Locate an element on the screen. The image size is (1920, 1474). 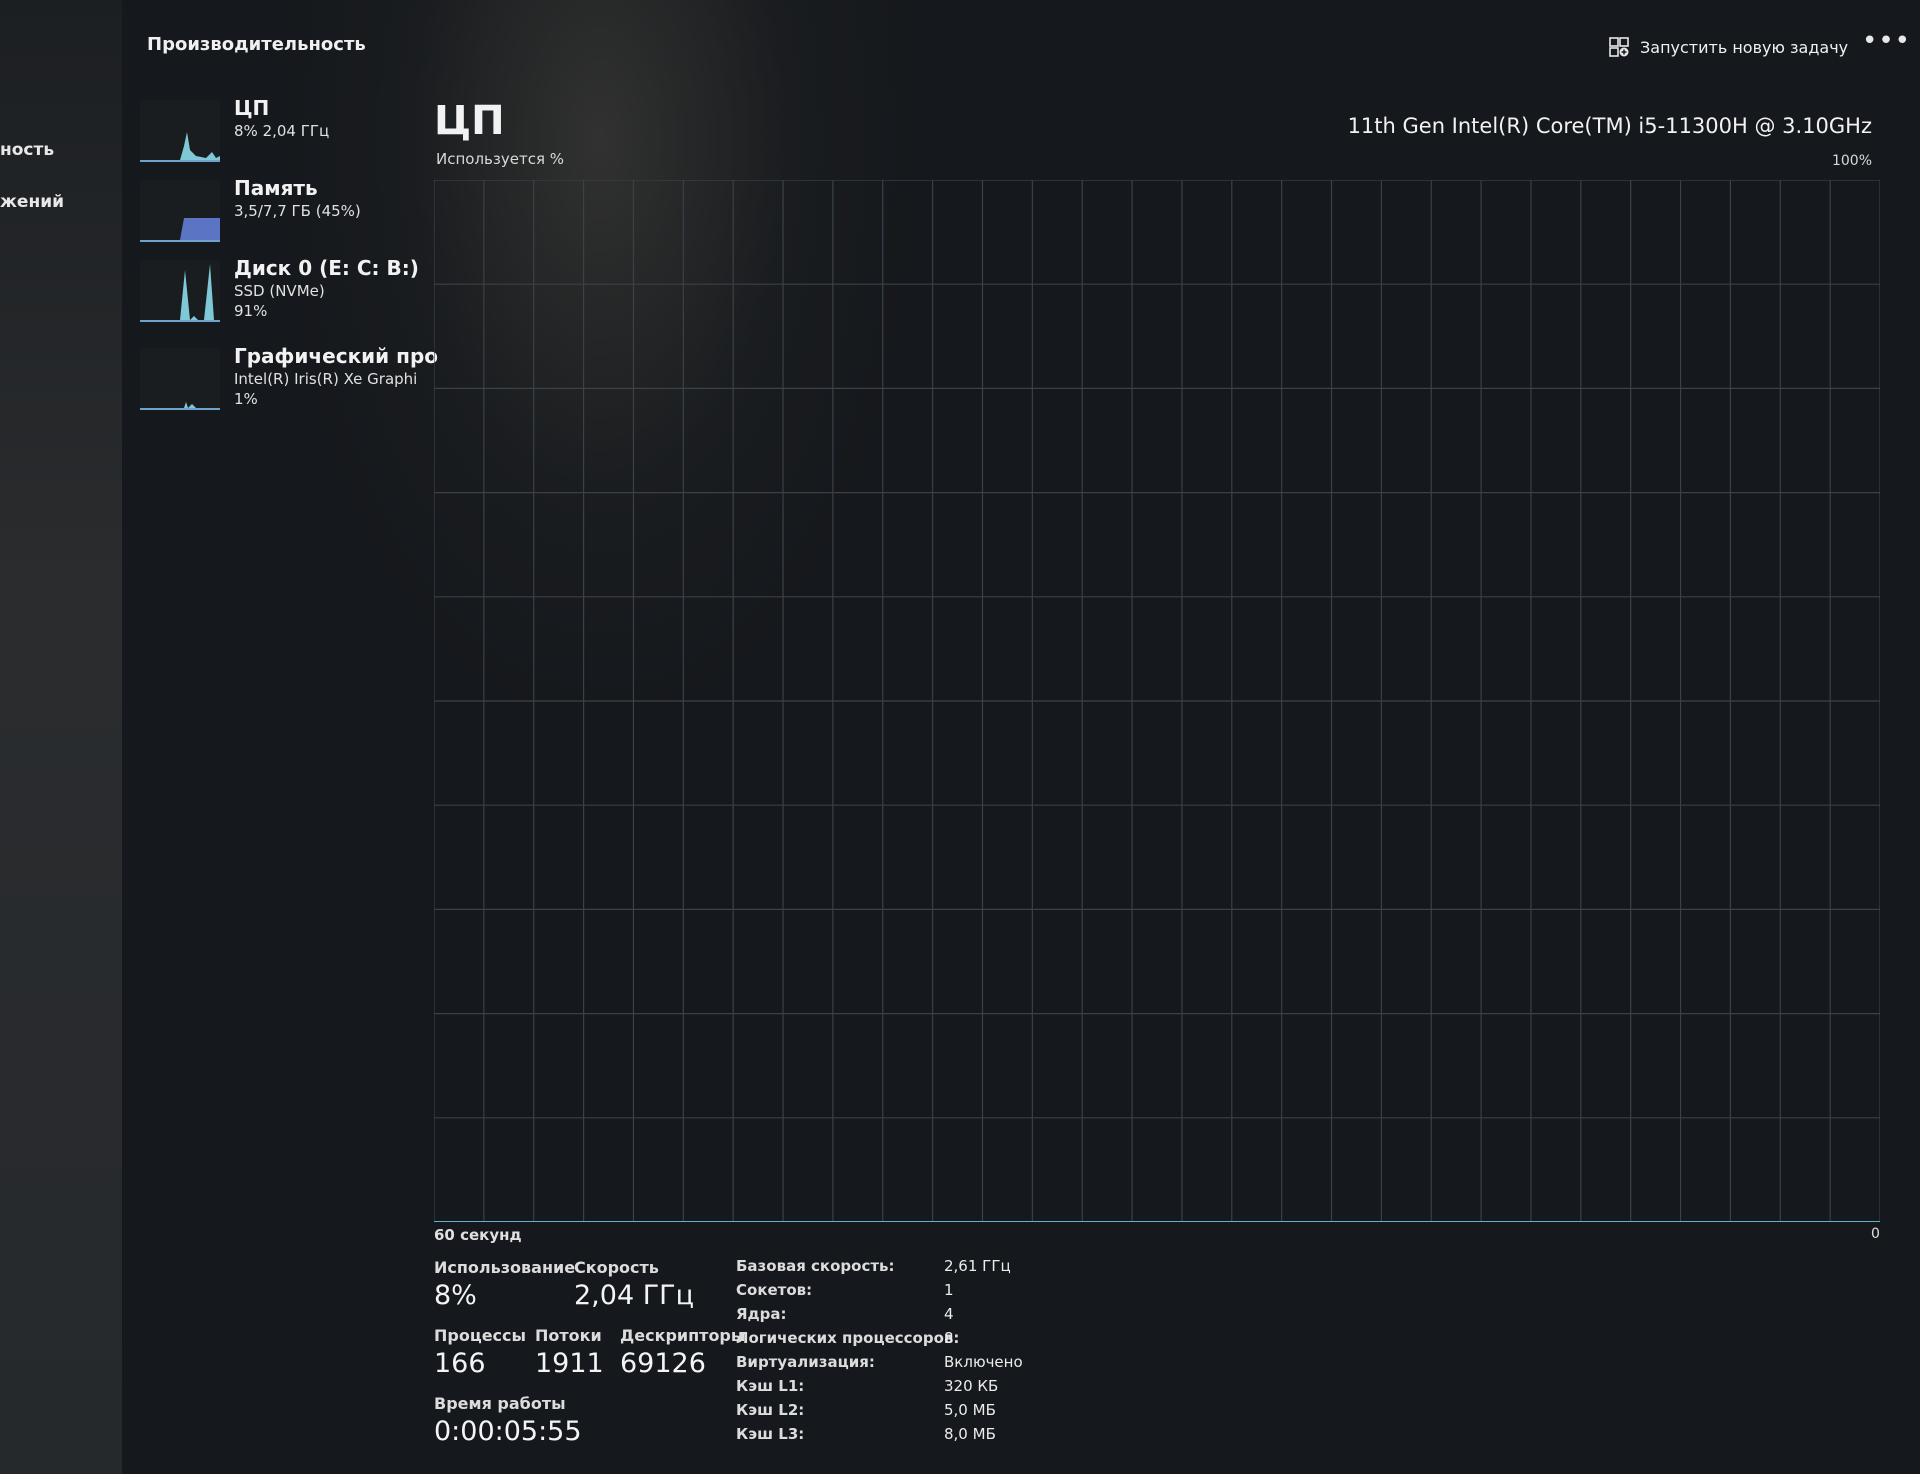
processes-value: 166 is located at coordinates (460, 1363).